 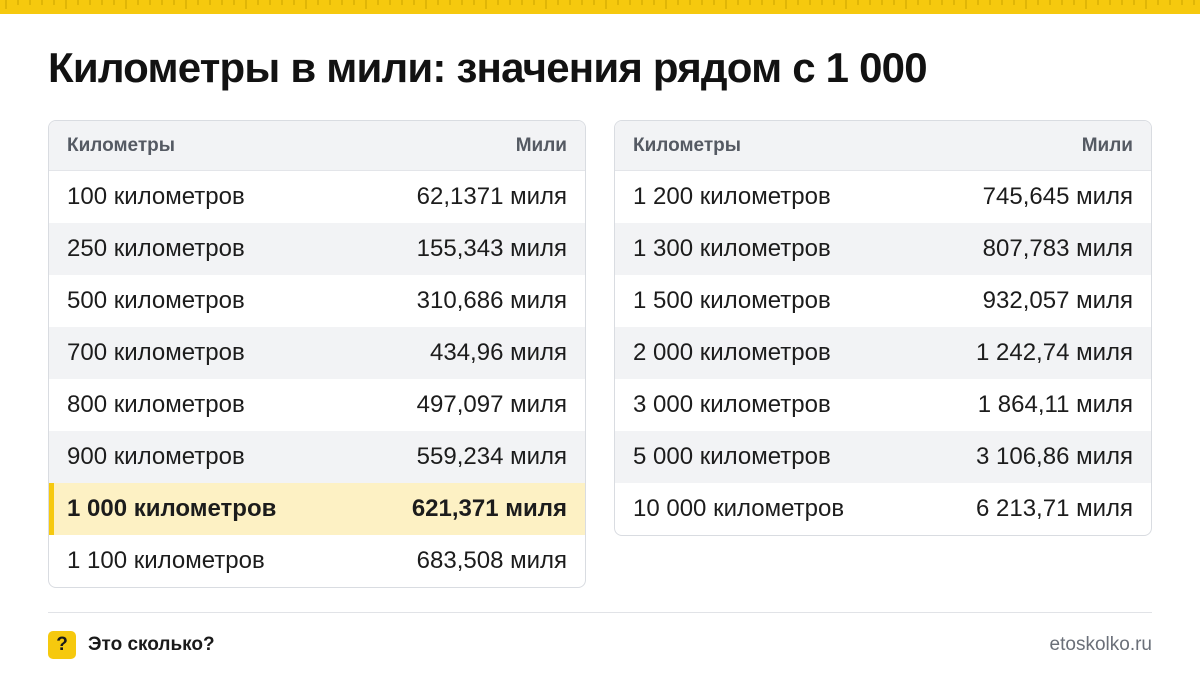 What do you see at coordinates (156, 196) in the screenshot?
I see `cell-km: 100 километров` at bounding box center [156, 196].